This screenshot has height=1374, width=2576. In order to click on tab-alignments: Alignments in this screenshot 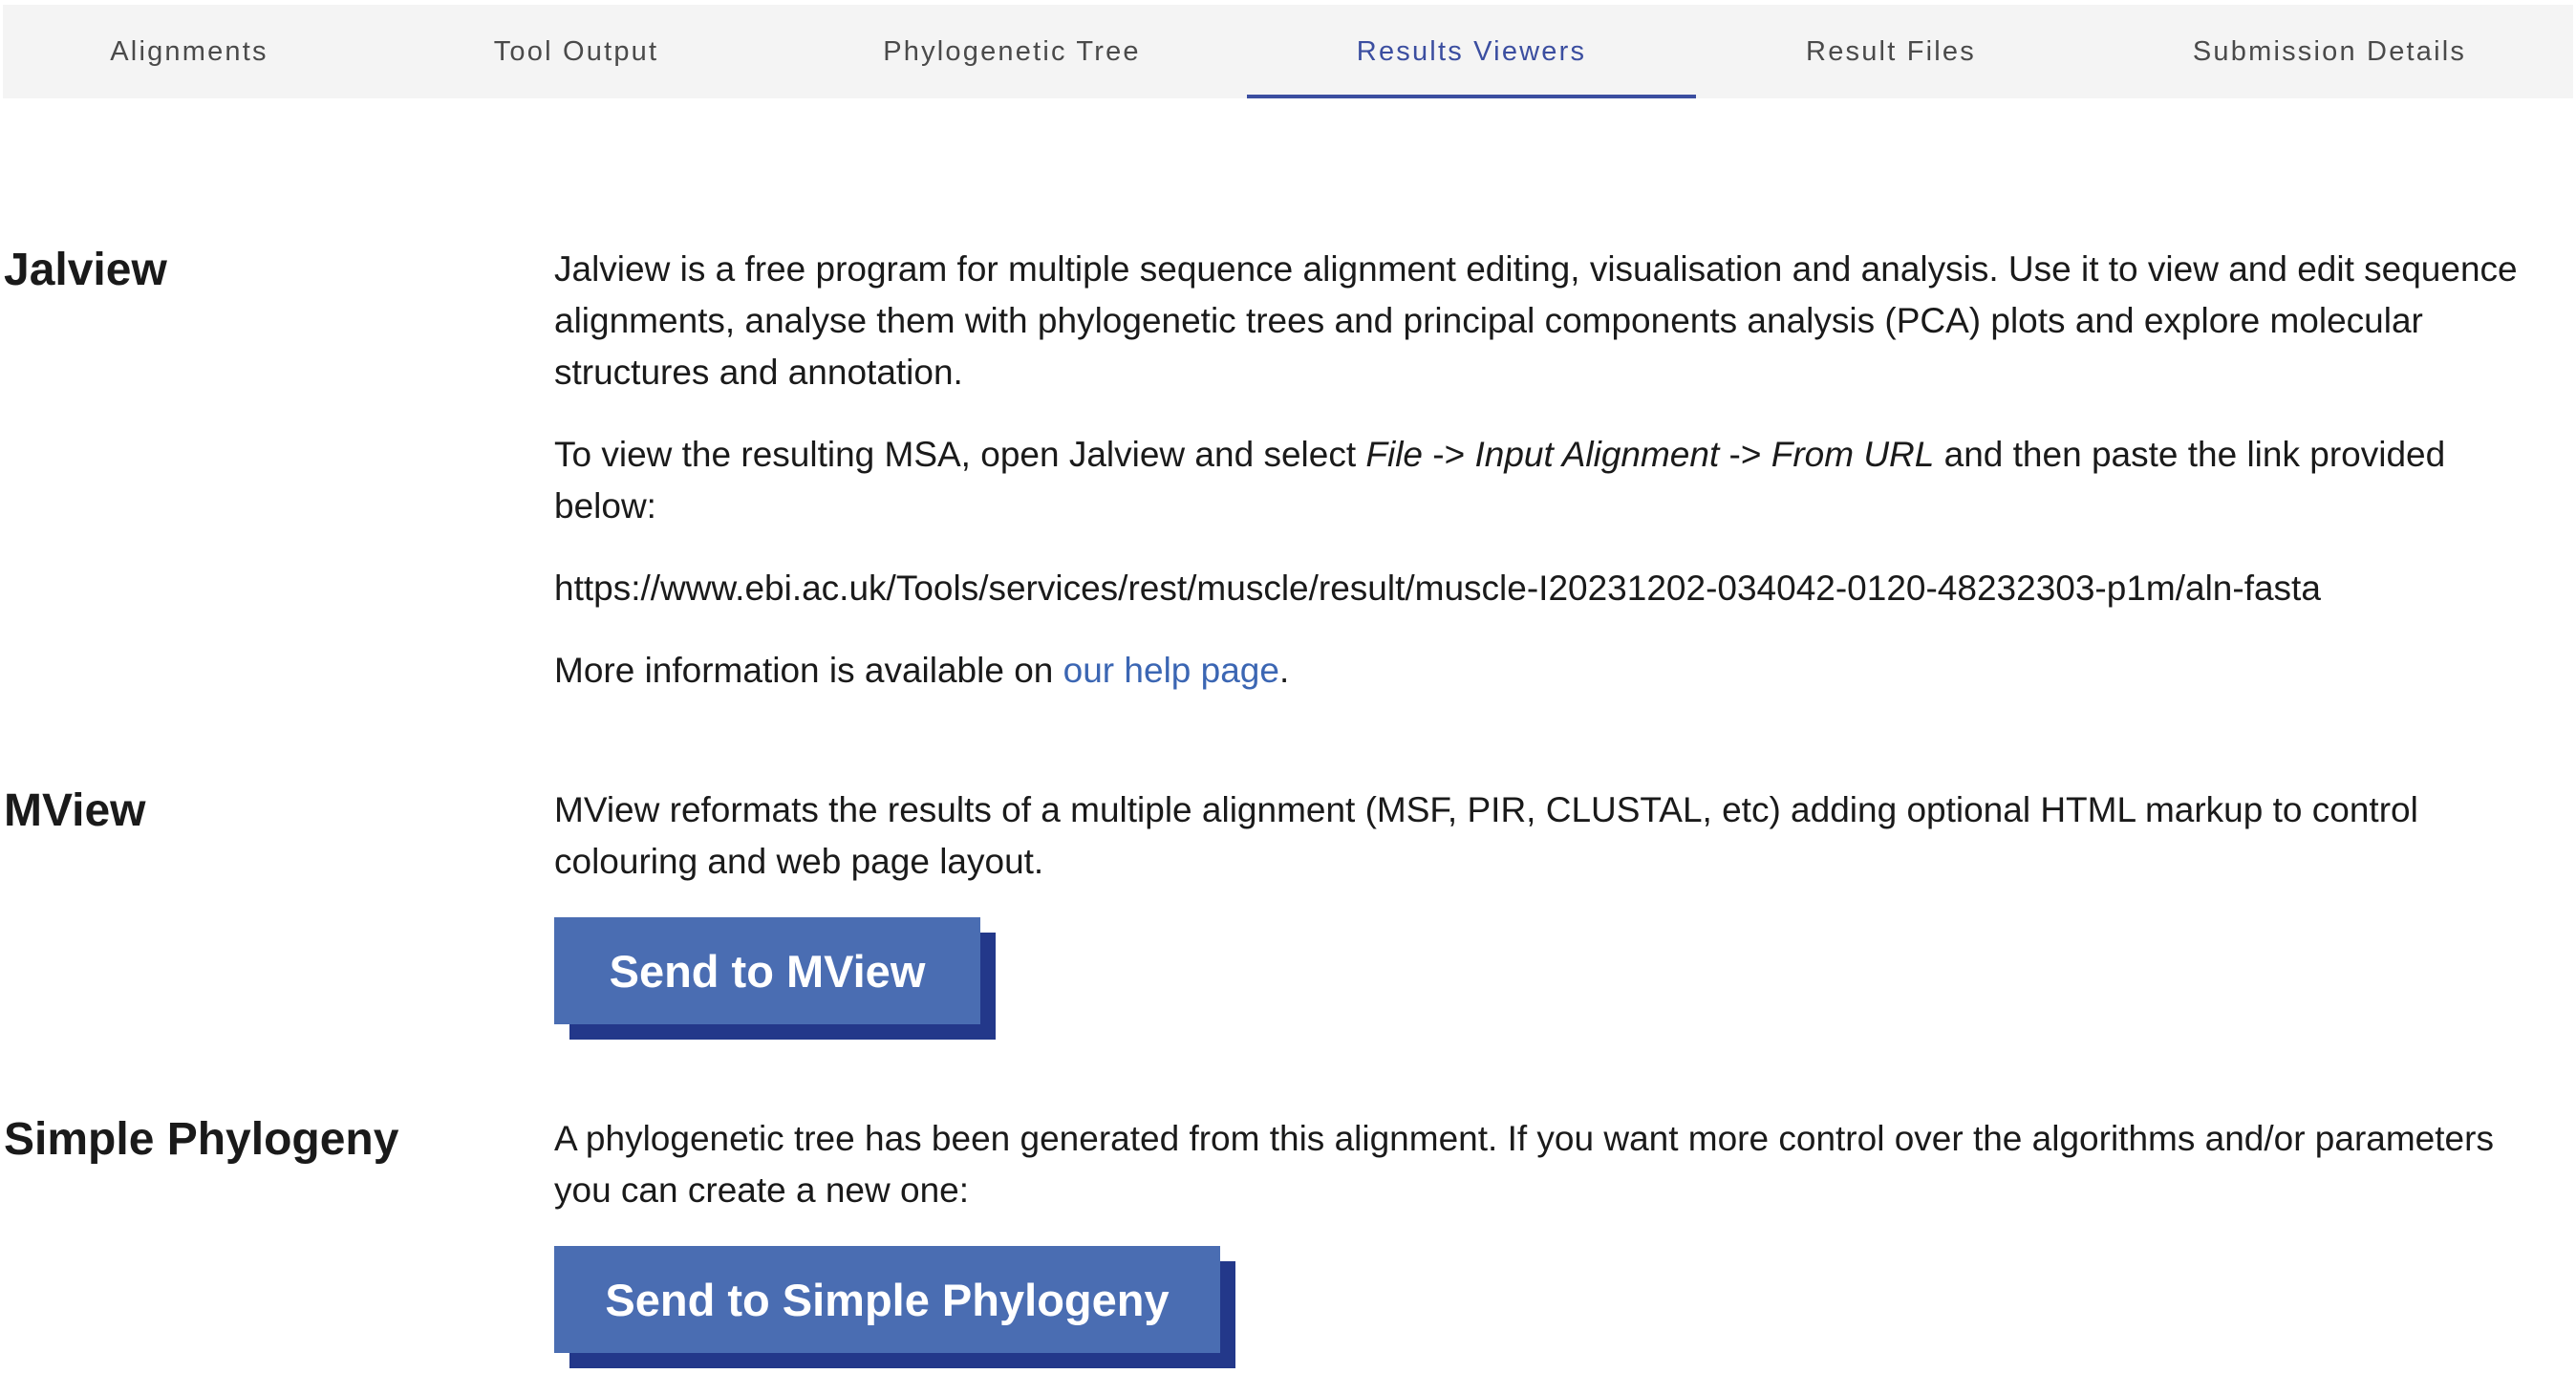, I will do `click(189, 51)`.